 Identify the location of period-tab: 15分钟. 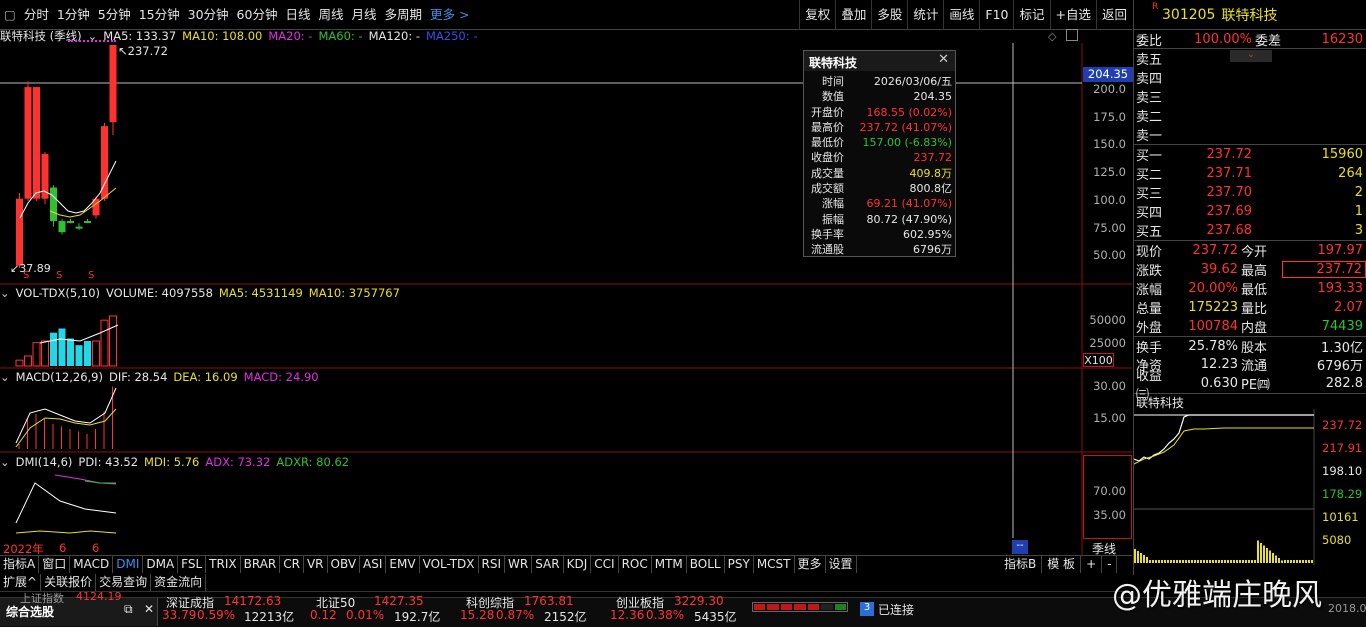
(159, 15).